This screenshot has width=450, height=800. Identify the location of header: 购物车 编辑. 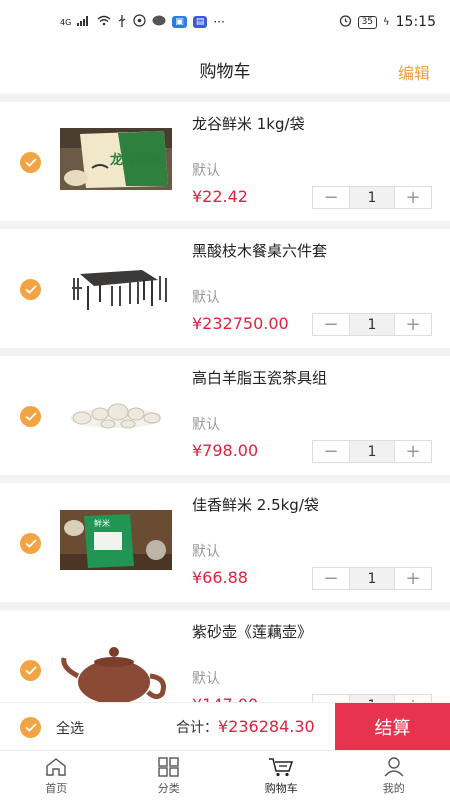
(225, 69).